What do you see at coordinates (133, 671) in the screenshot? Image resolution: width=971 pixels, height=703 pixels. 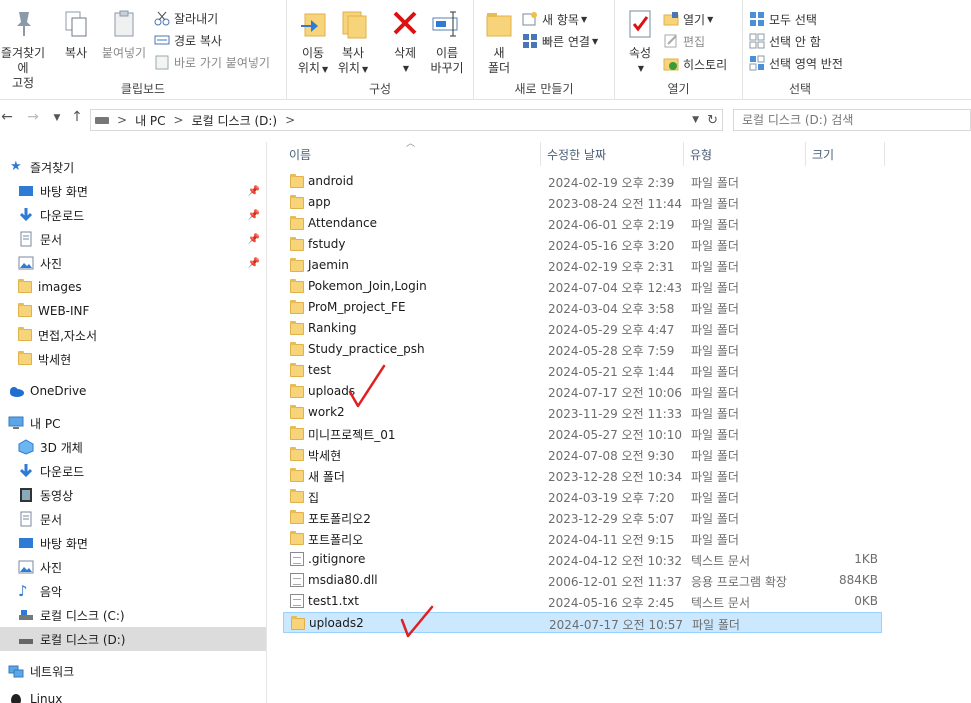 I see `nav-network: 네트워크` at bounding box center [133, 671].